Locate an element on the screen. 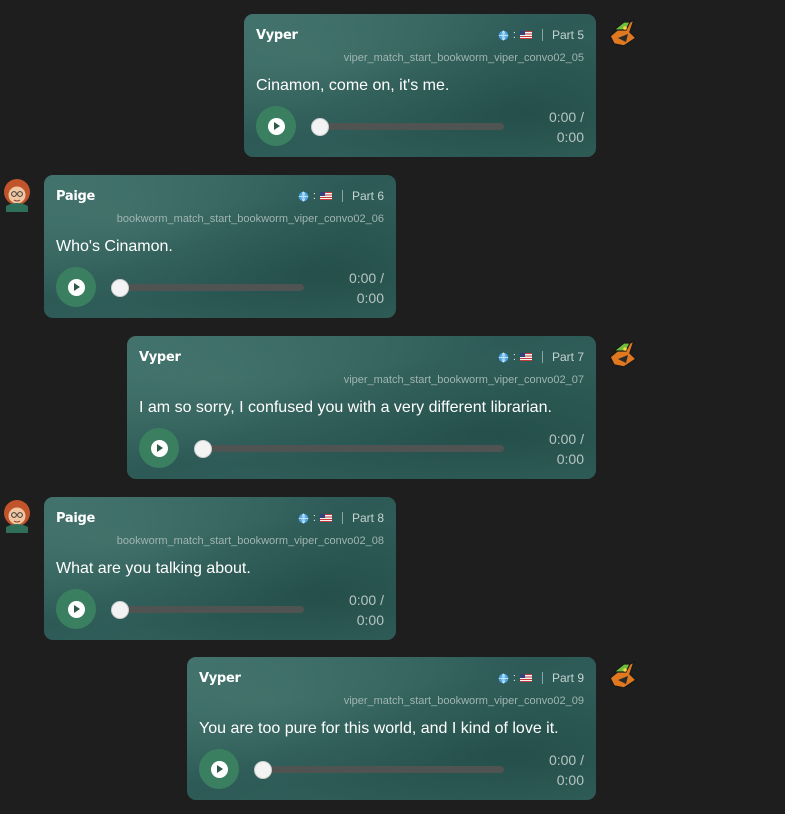  message-meta: : Part 7 is located at coordinates (541, 357).